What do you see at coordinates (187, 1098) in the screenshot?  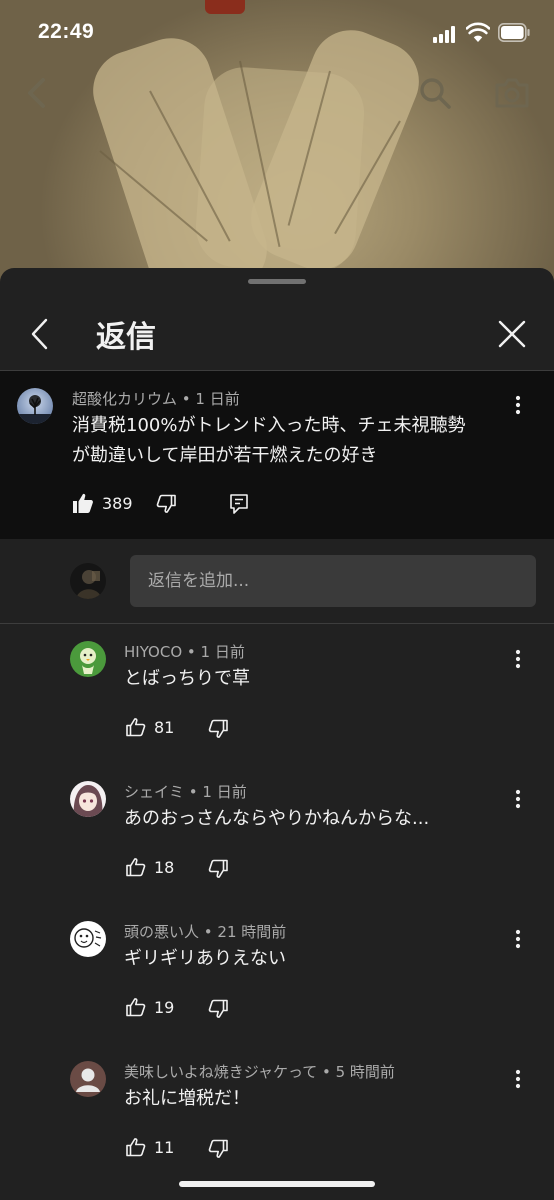 I see `comment-text: お礼に増税だ！` at bounding box center [187, 1098].